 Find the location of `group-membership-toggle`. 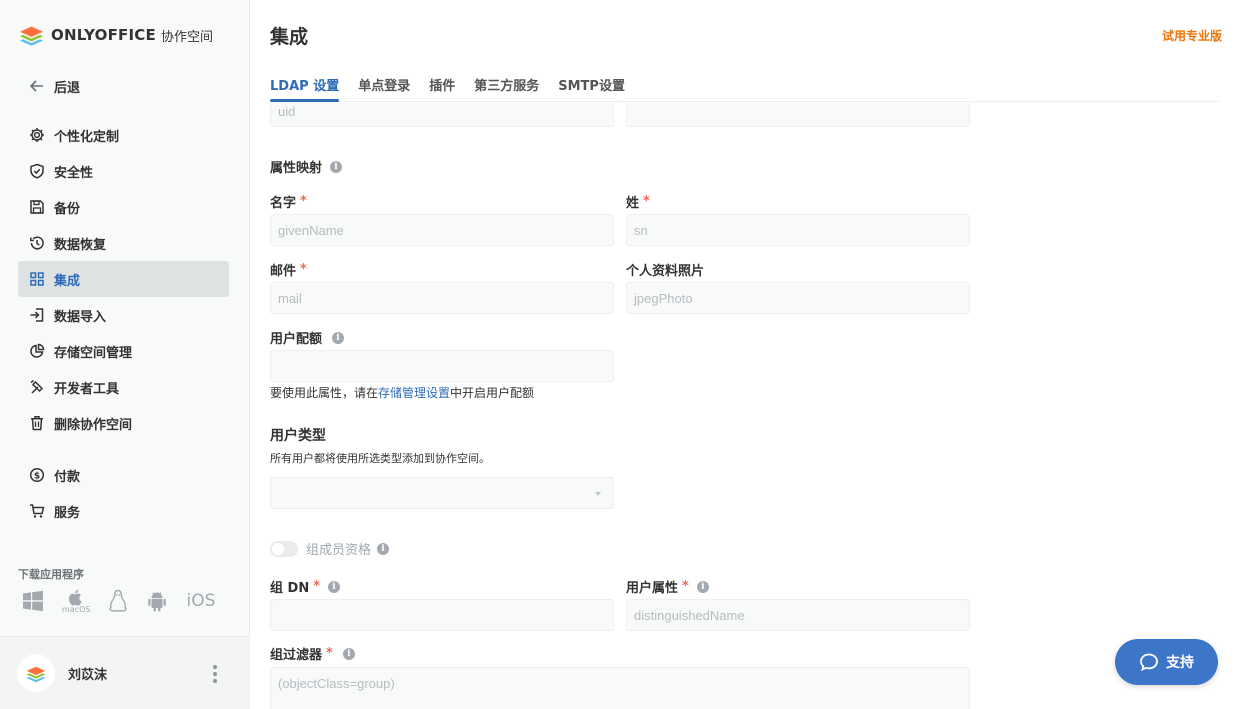

group-membership-toggle is located at coordinates (284, 548).